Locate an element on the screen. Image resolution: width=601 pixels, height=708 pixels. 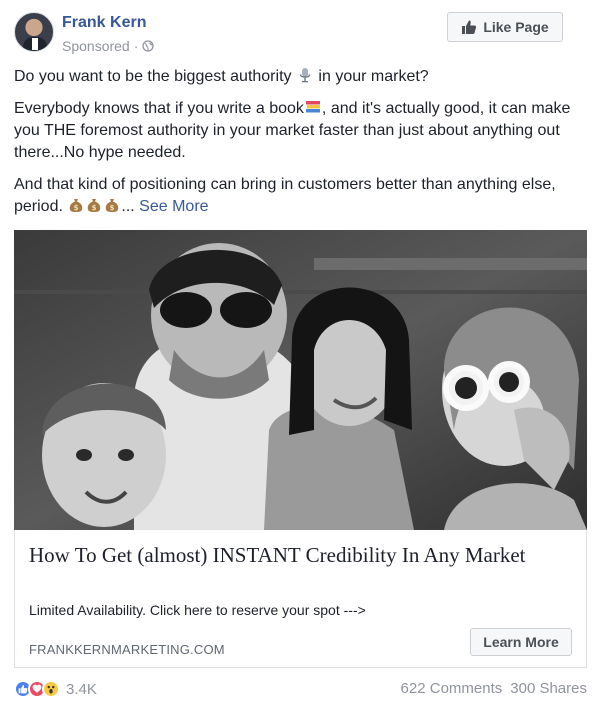
sponsored-label: Sponsored is located at coordinates (96, 46).